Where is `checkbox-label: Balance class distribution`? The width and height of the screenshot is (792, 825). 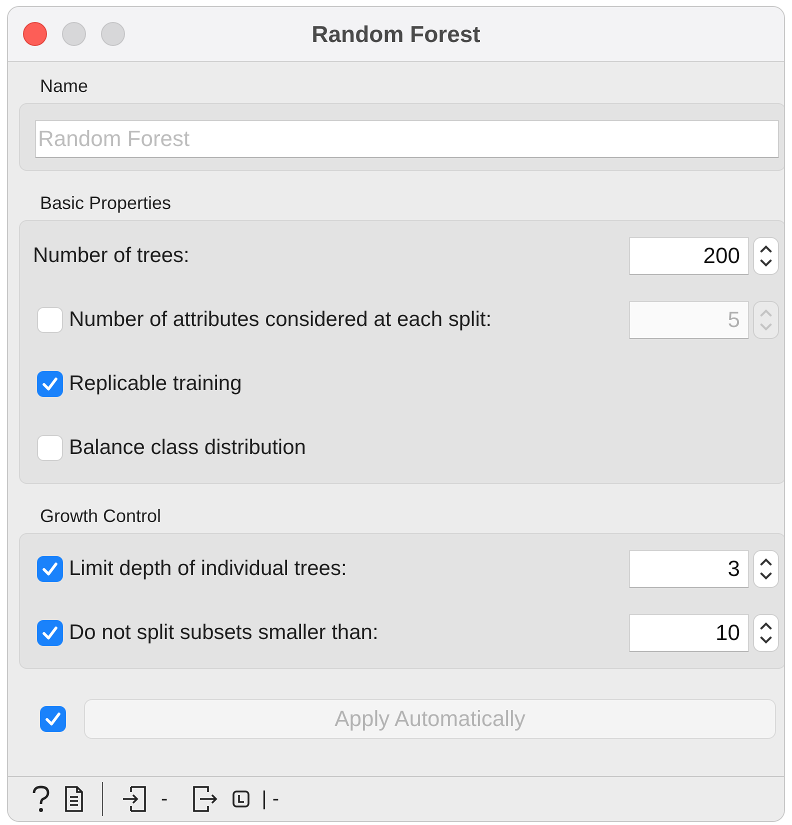 checkbox-label: Balance class distribution is located at coordinates (187, 448).